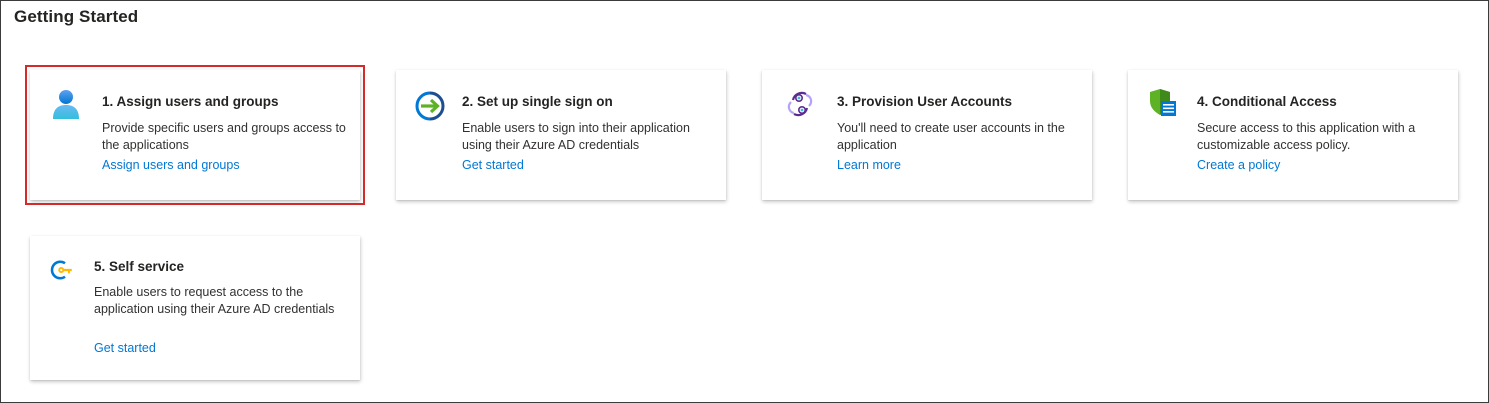 The image size is (1489, 403). I want to click on card-title: 3. Provision User Accounts, so click(925, 101).